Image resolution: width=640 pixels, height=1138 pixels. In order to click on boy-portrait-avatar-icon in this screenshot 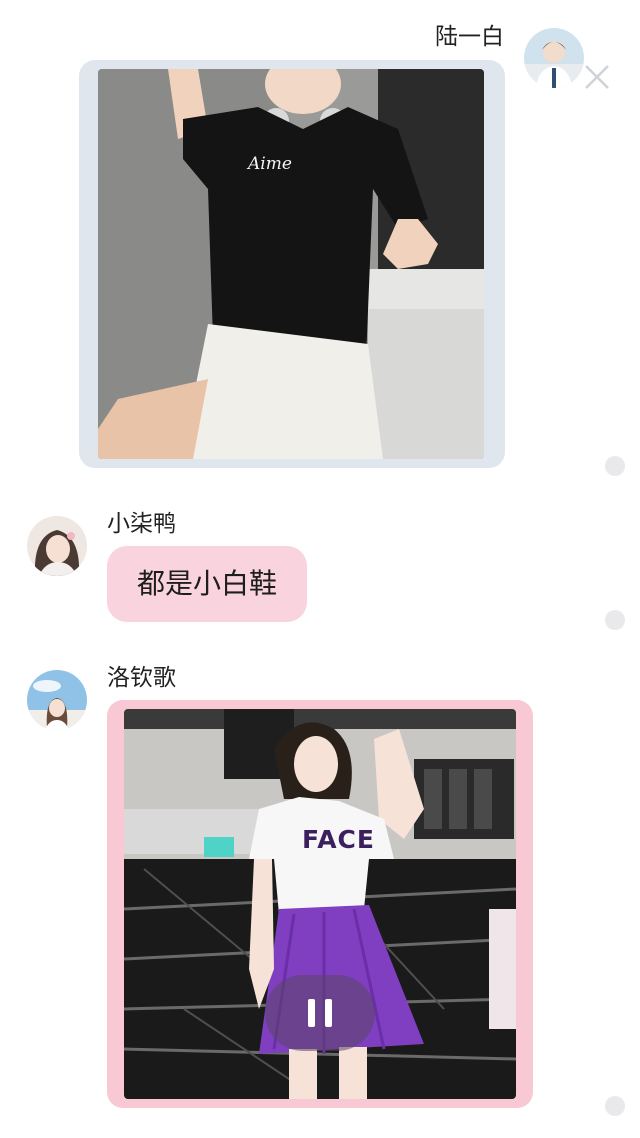, I will do `click(554, 58)`.